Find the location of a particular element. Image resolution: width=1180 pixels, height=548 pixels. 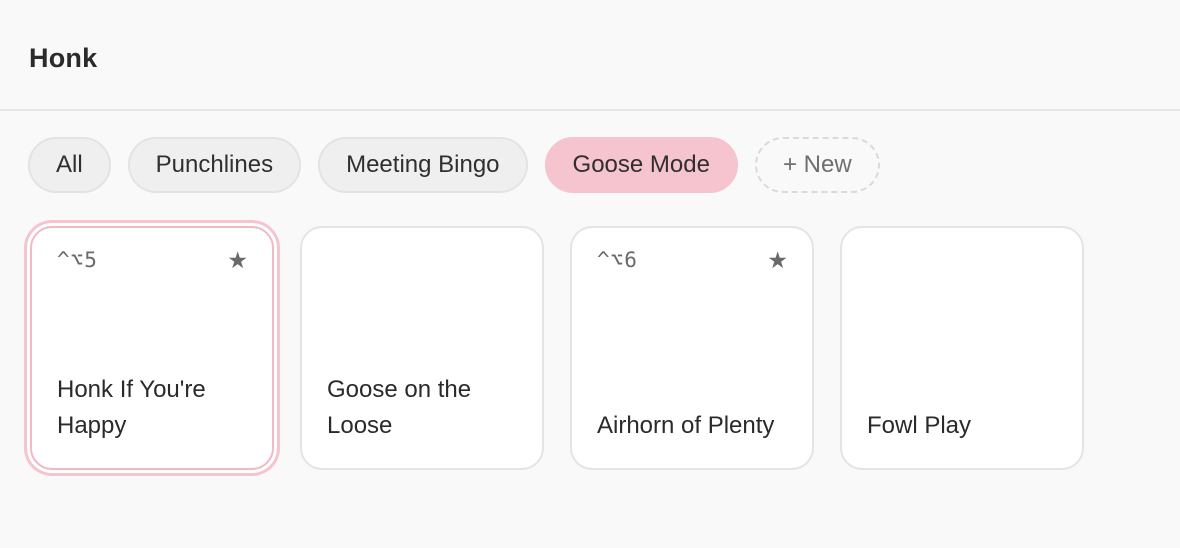

sound-card-honk-if-youre-happy: ^⌥5 ★ Honk If You're Happy is located at coordinates (152, 348).